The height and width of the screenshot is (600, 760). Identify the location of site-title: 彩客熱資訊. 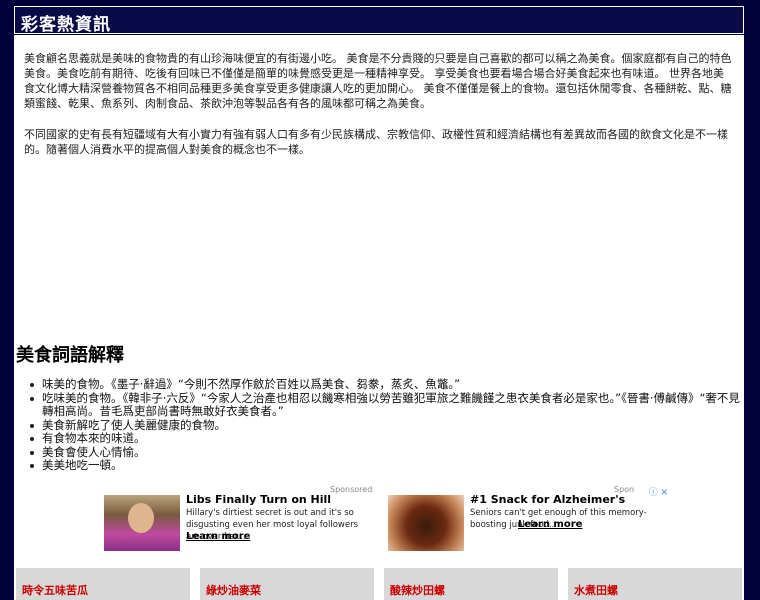
(66, 22).